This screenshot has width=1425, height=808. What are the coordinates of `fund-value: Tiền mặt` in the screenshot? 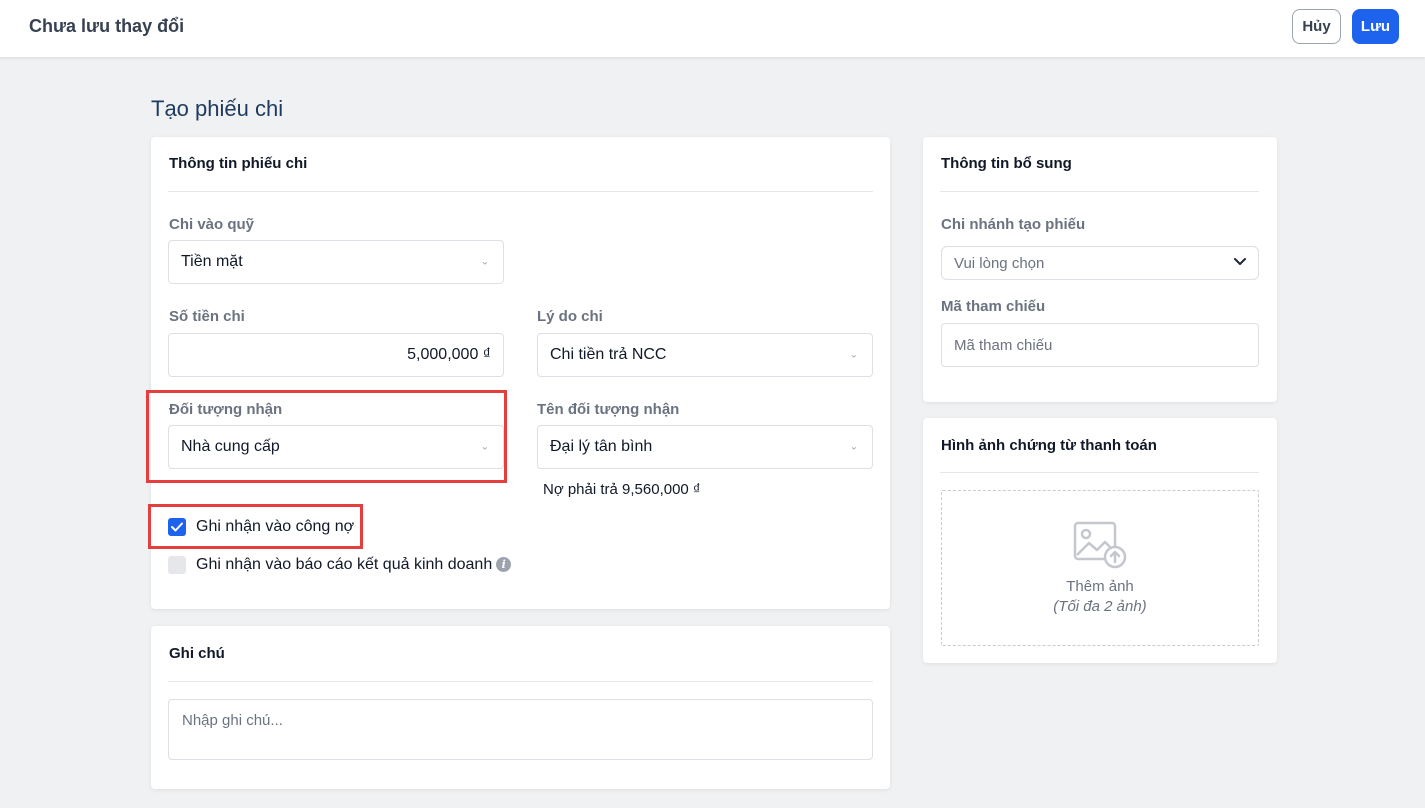 It's located at (212, 261).